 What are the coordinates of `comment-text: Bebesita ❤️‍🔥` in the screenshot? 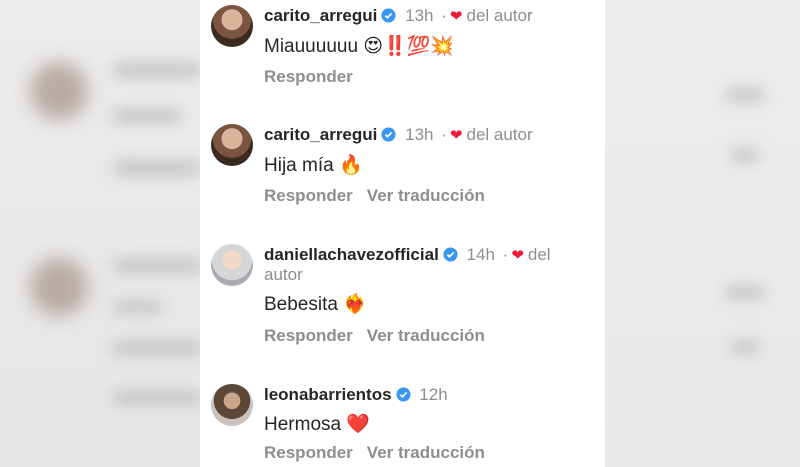 It's located at (315, 304).